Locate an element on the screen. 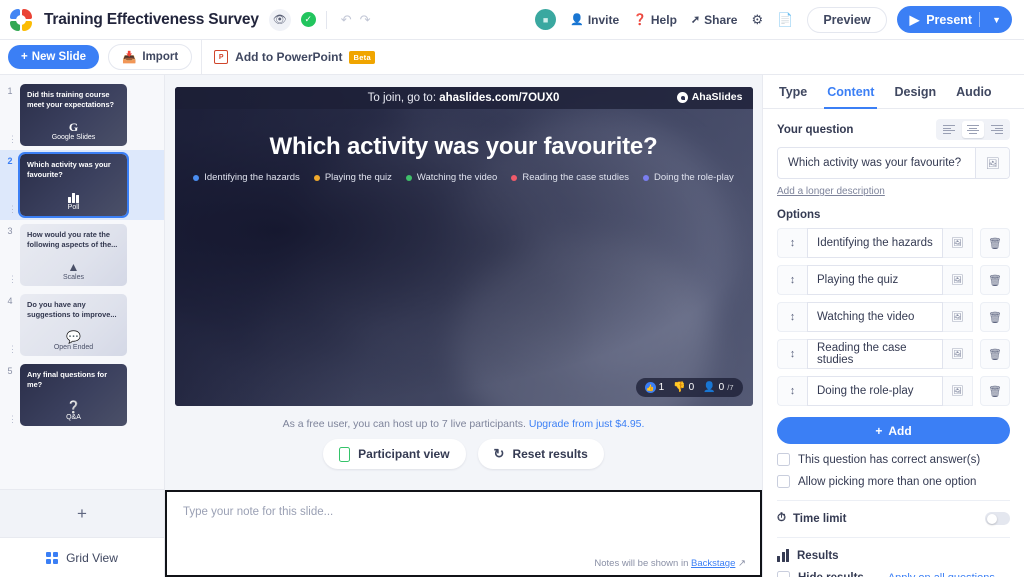 This screenshot has height=577, width=1024. hide-results-checkbox is located at coordinates (783, 574).